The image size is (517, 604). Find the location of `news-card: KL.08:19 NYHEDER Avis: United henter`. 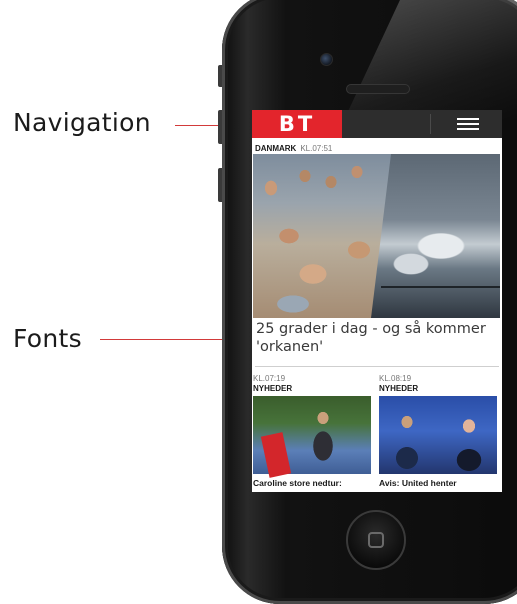

news-card: KL.08:19 NYHEDER Avis: United henter is located at coordinates (438, 431).